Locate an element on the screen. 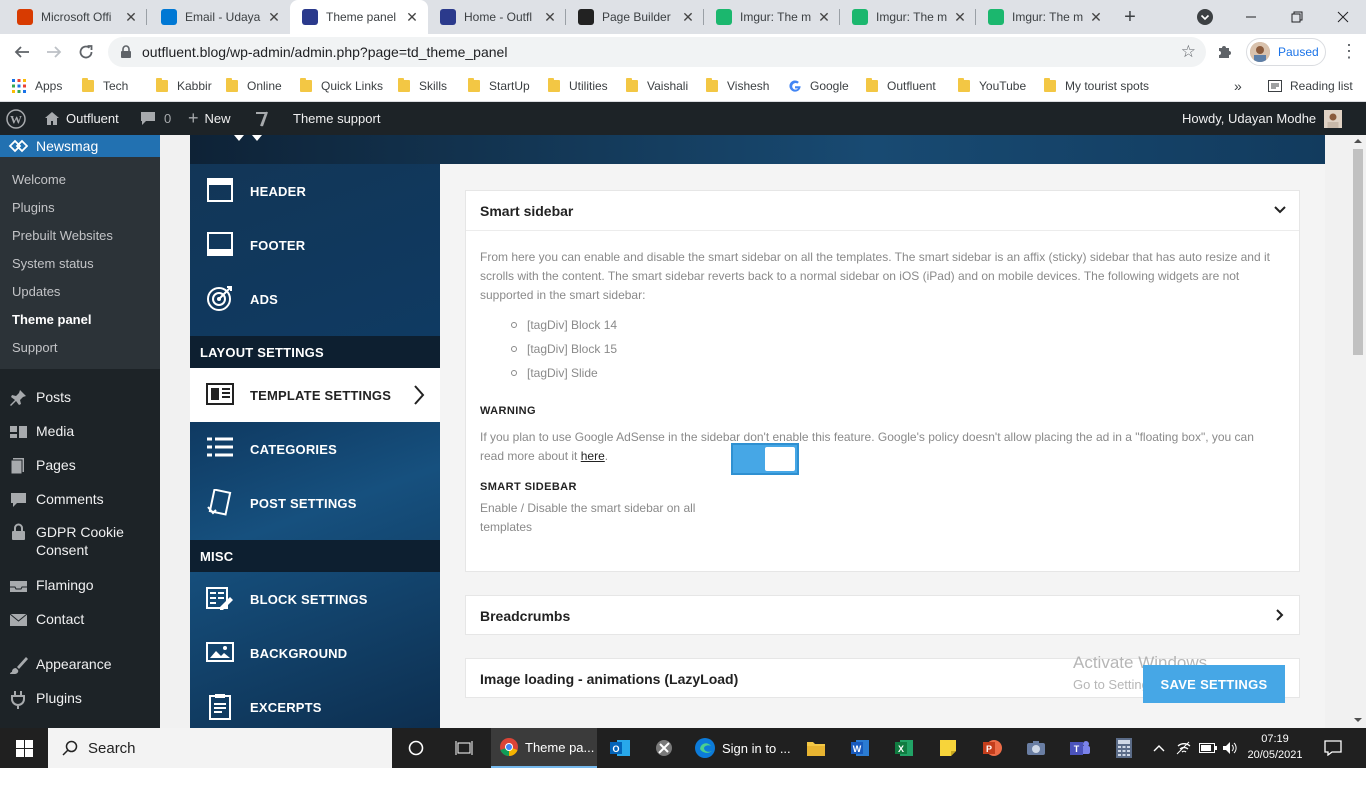  sticky-notes-icon is located at coordinates (948, 748).